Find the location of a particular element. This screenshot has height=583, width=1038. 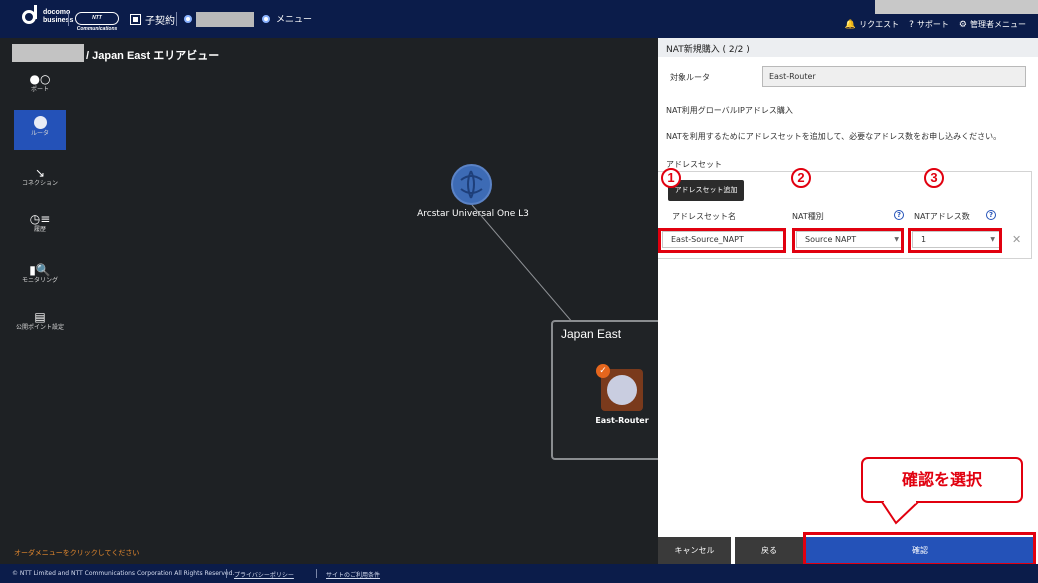

annotation-box-name is located at coordinates (722, 240).